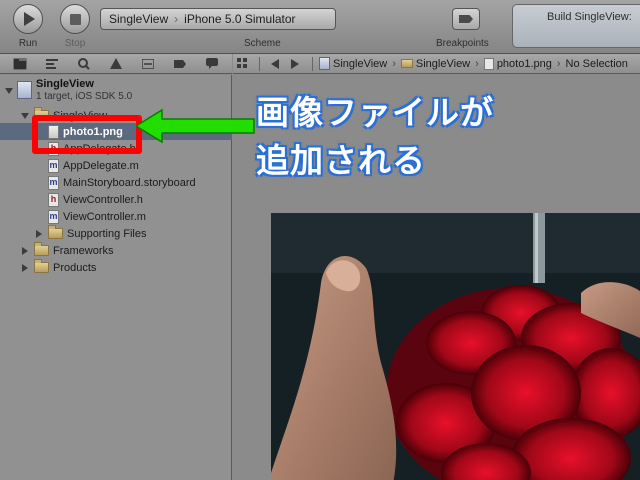  Describe the element at coordinates (75, 19) in the screenshot. I see `stop-icon` at that location.